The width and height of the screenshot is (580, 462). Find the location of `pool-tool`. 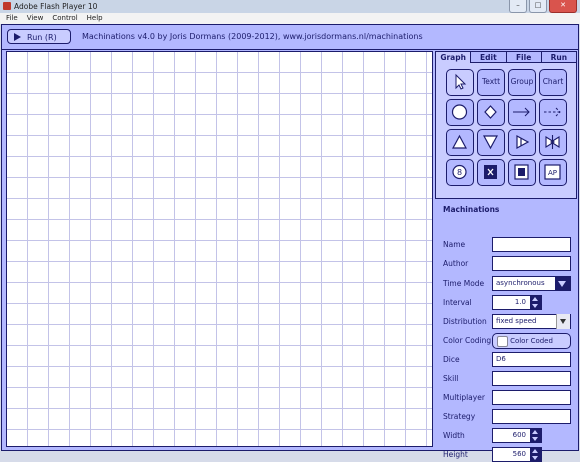

pool-tool is located at coordinates (460, 112).